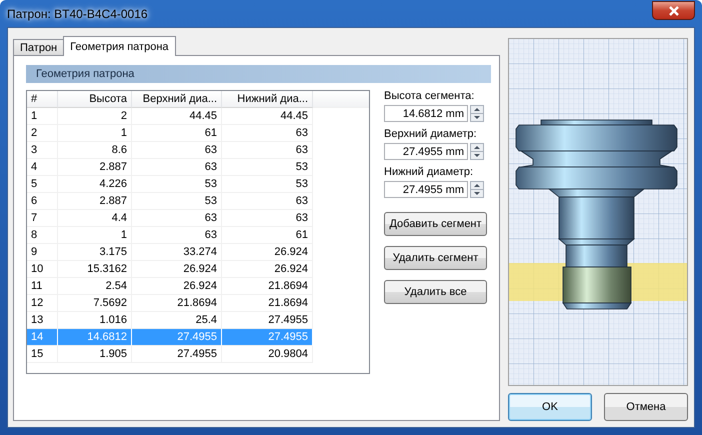 The height and width of the screenshot is (435, 702). Describe the element at coordinates (42, 286) in the screenshot. I see `table-cell: 11` at that location.